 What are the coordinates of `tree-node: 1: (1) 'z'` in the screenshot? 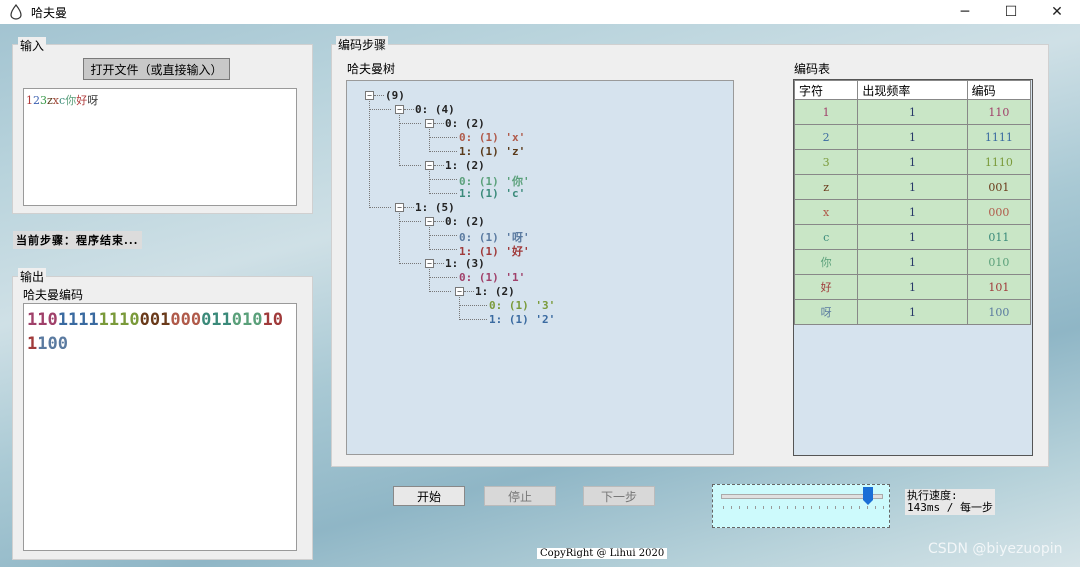 It's located at (492, 151).